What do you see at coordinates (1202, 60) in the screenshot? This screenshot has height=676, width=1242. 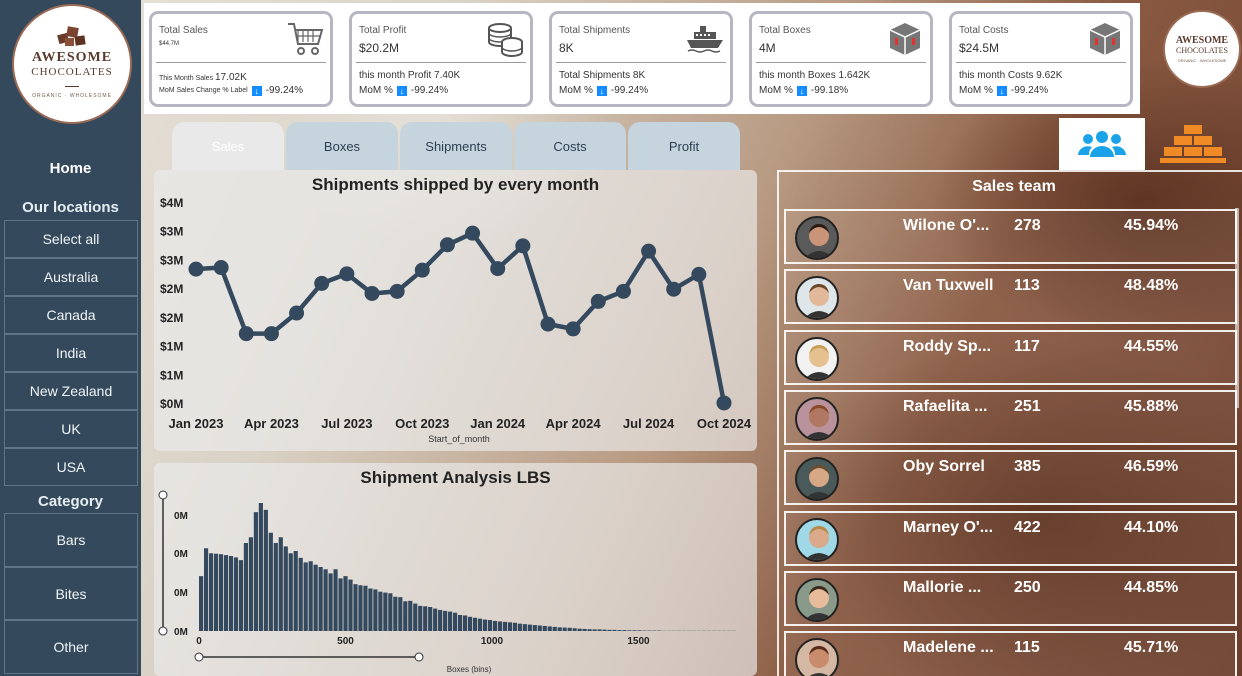 I see `brand-tagline: ORGANIC · WHOLESOME` at bounding box center [1202, 60].